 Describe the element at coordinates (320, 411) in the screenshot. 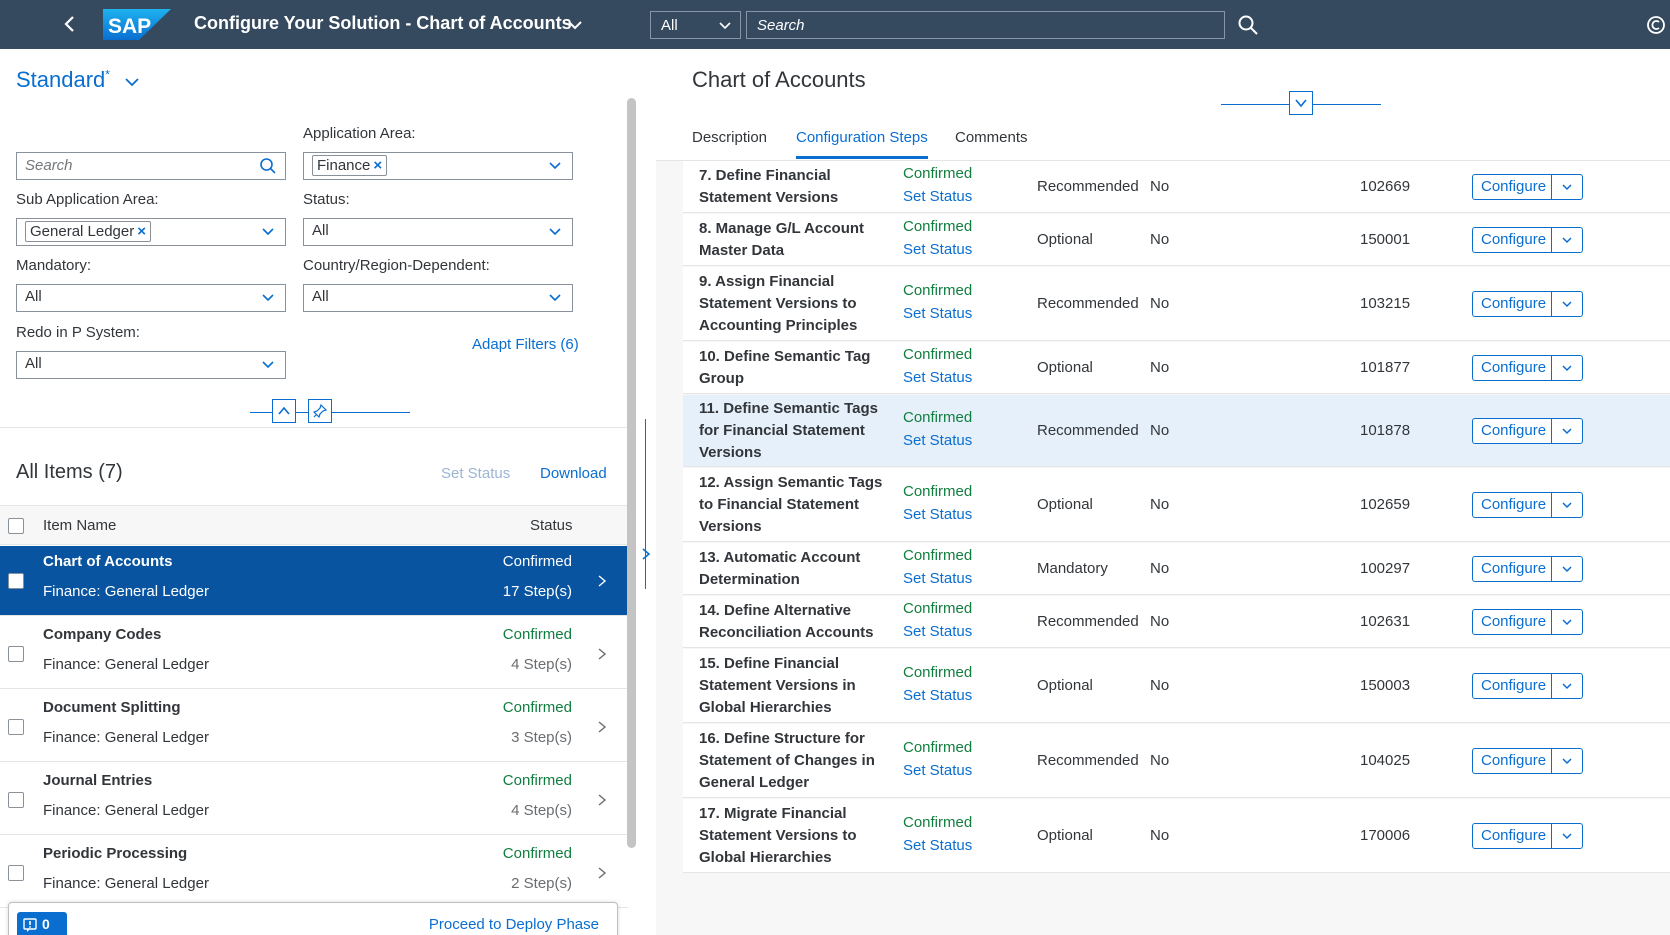

I see `pin-header-button` at that location.